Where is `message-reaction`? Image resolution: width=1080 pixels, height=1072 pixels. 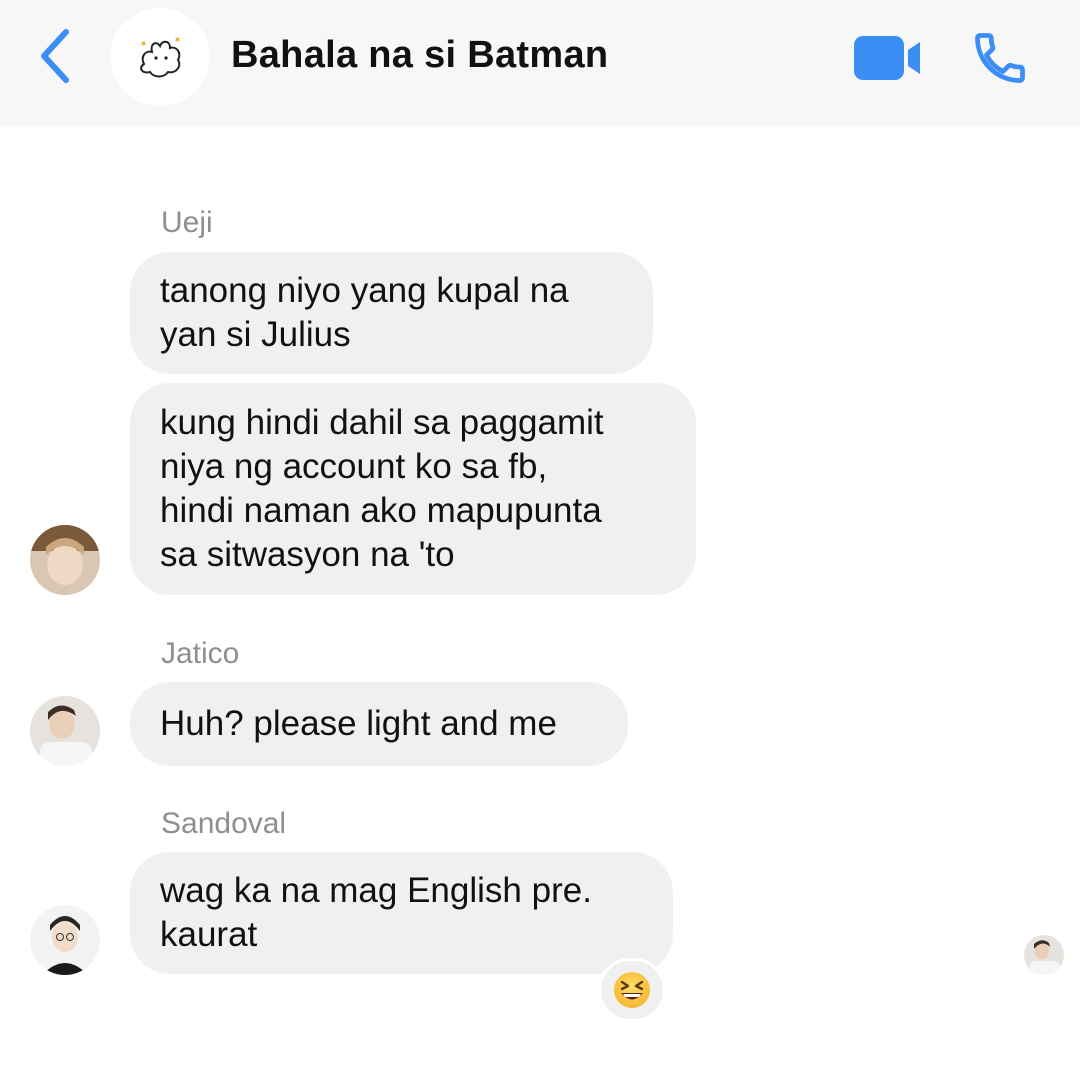 message-reaction is located at coordinates (632, 990).